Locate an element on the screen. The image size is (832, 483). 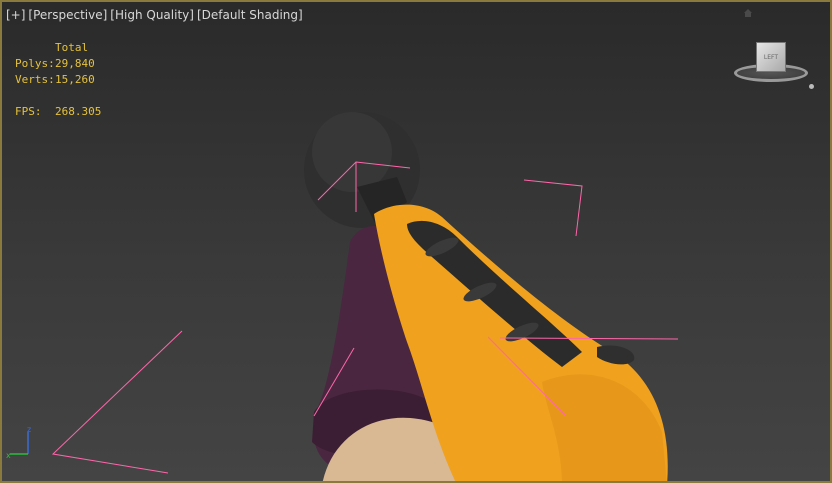
viewcube: LEFT is located at coordinates (774, 67).